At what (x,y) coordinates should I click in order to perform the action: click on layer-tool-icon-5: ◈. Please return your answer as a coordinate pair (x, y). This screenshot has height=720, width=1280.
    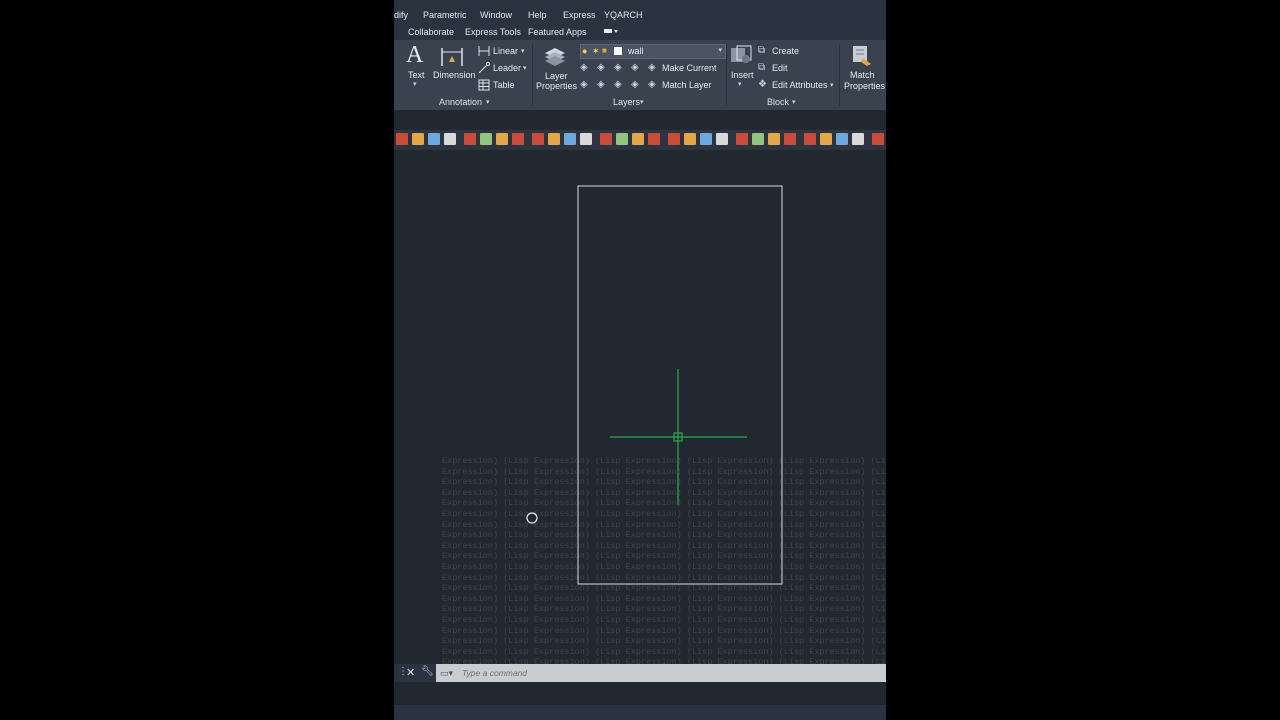
    Looking at the image, I should click on (584, 84).